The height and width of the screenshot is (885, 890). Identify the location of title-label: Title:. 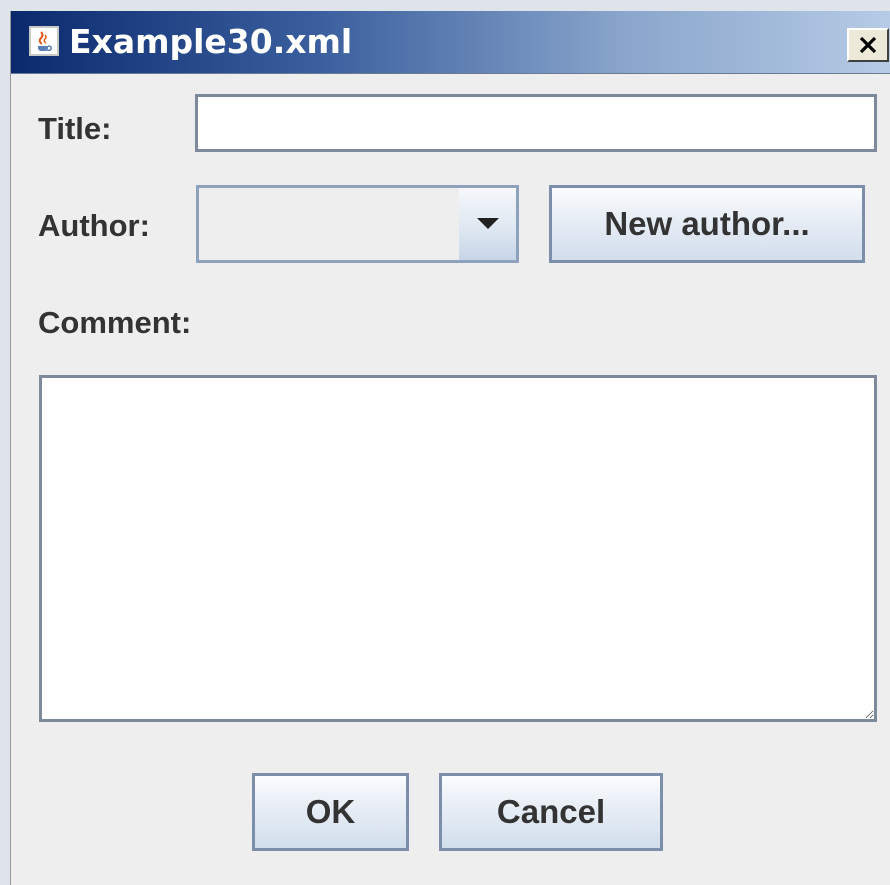
(75, 128).